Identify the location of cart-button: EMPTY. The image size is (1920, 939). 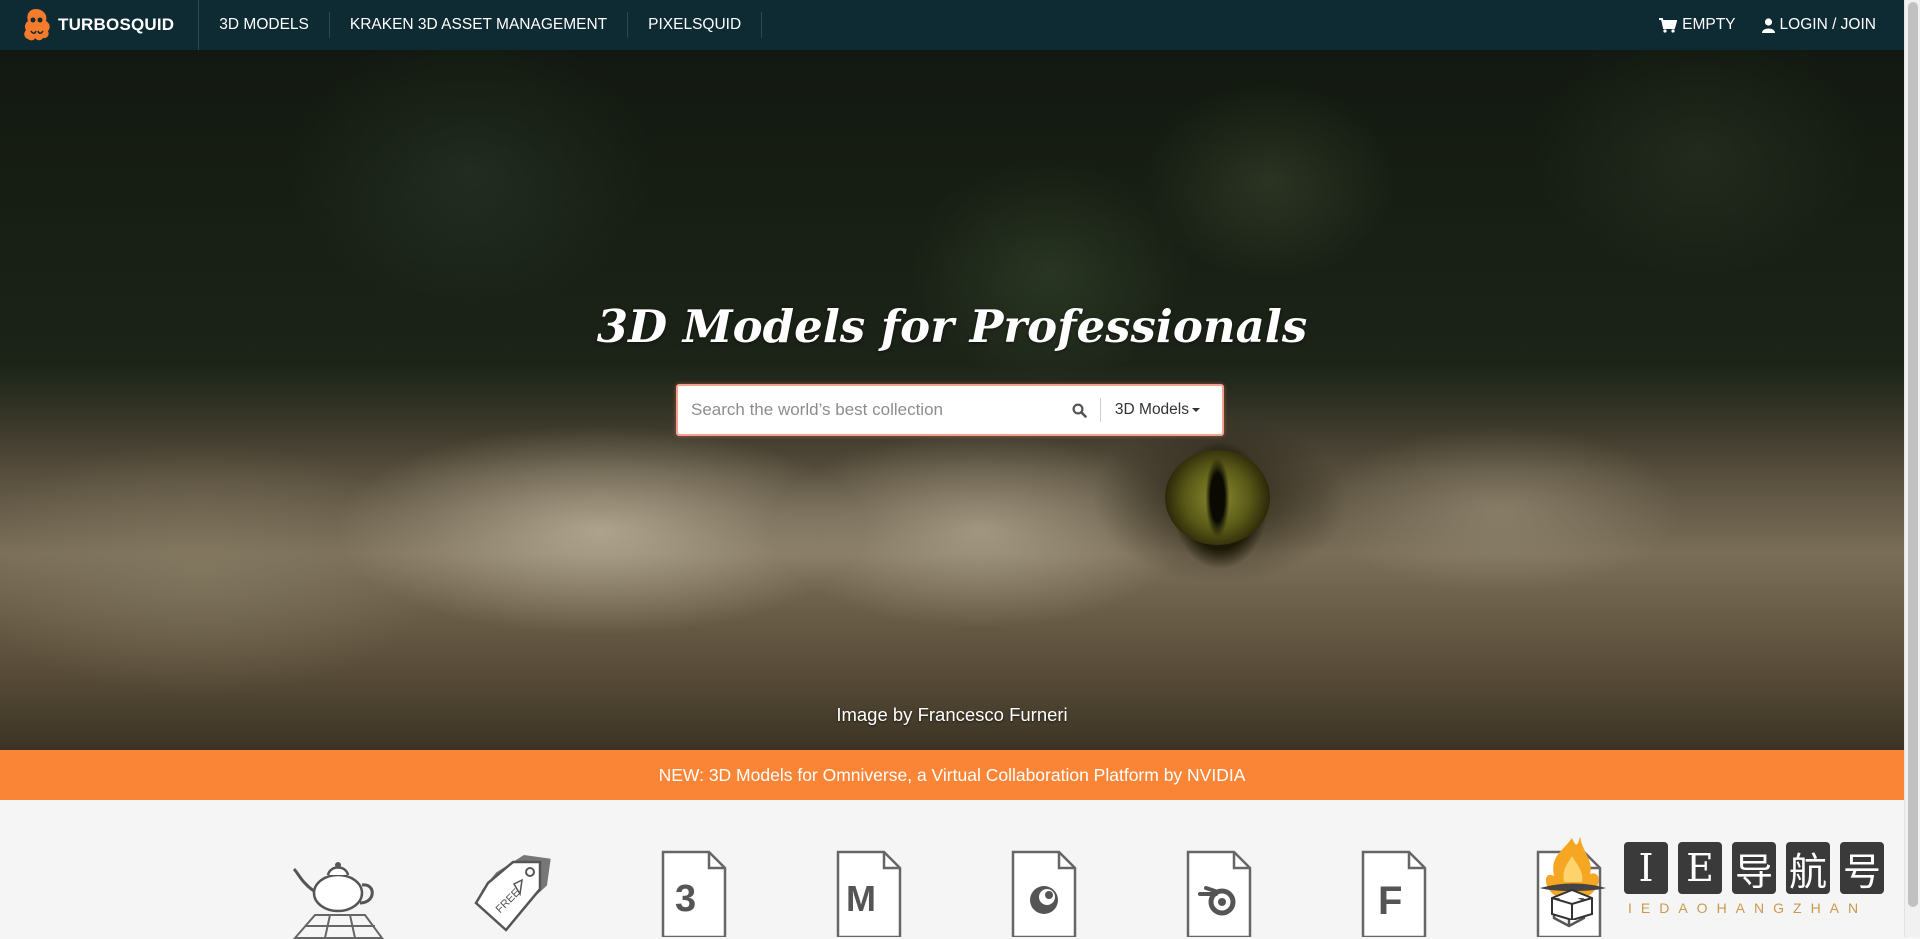
(1697, 25).